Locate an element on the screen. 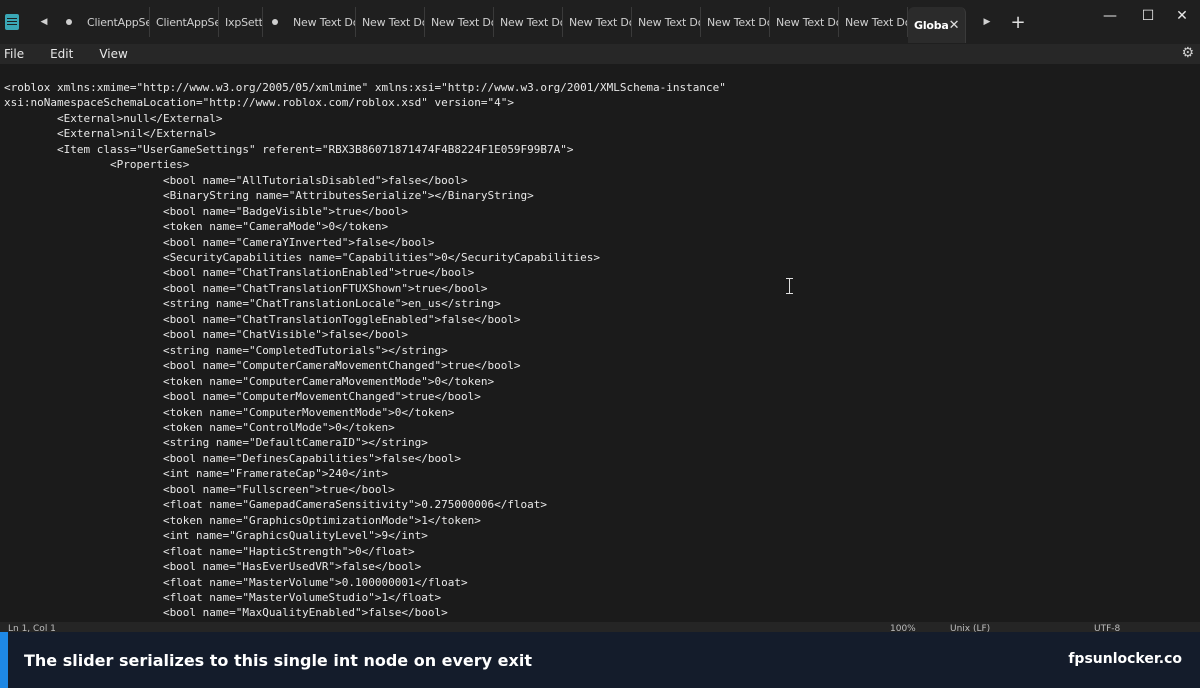  tab-6: New Text Do is located at coordinates (528, 22).